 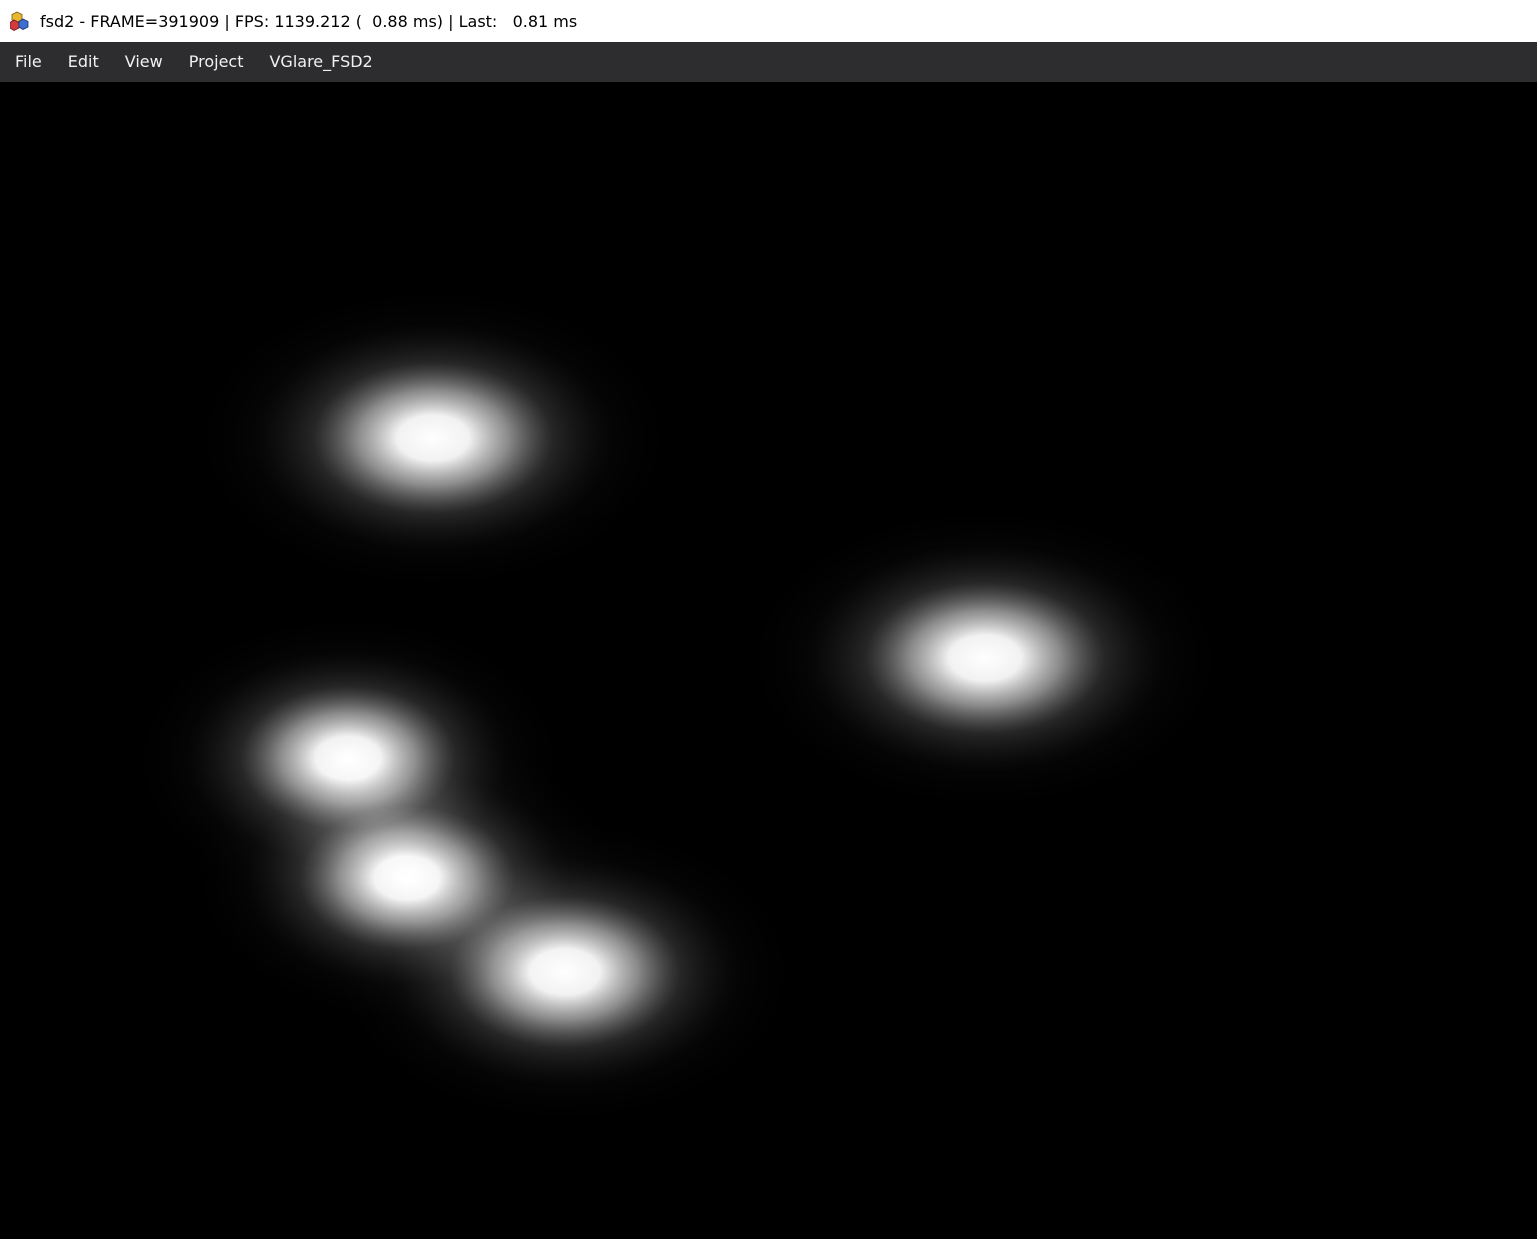 I want to click on menu-view: View, so click(x=144, y=62).